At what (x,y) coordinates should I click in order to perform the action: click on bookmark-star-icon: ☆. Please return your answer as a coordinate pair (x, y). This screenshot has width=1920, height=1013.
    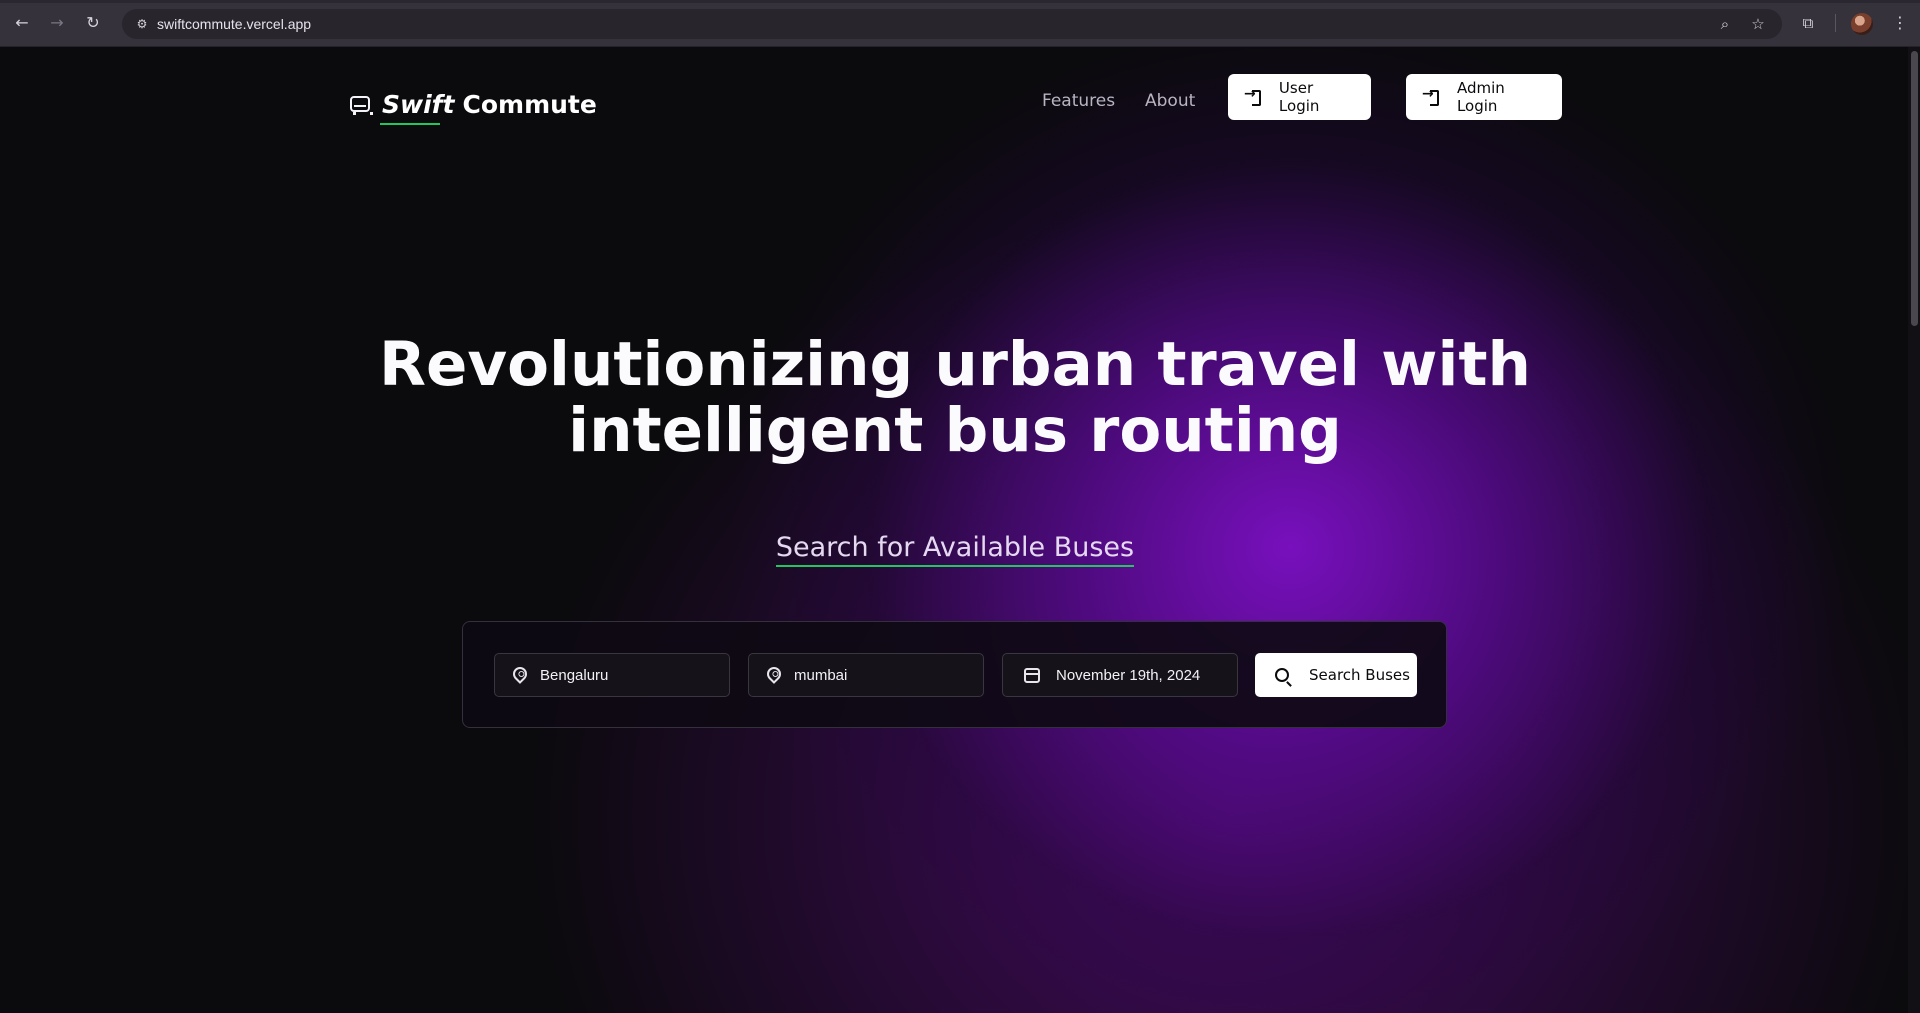
    Looking at the image, I should click on (1758, 24).